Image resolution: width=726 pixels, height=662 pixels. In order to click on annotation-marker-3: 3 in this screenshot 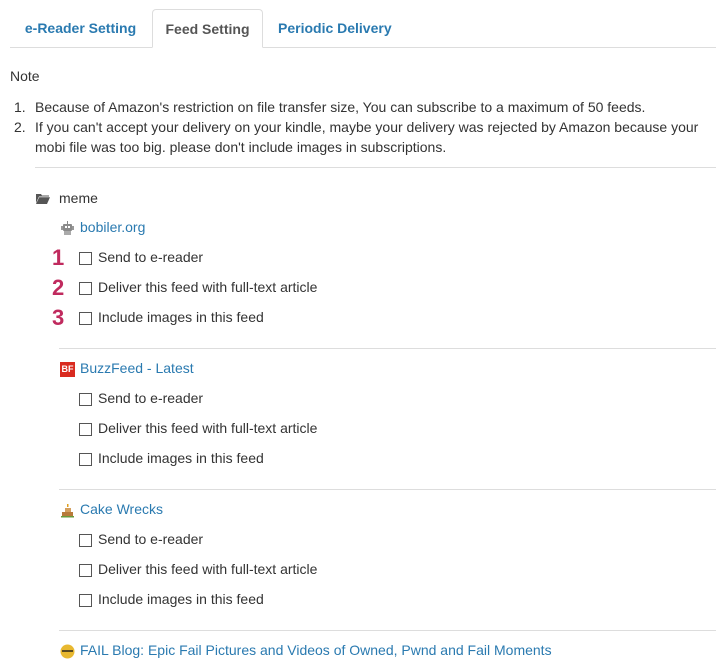, I will do `click(58, 317)`.